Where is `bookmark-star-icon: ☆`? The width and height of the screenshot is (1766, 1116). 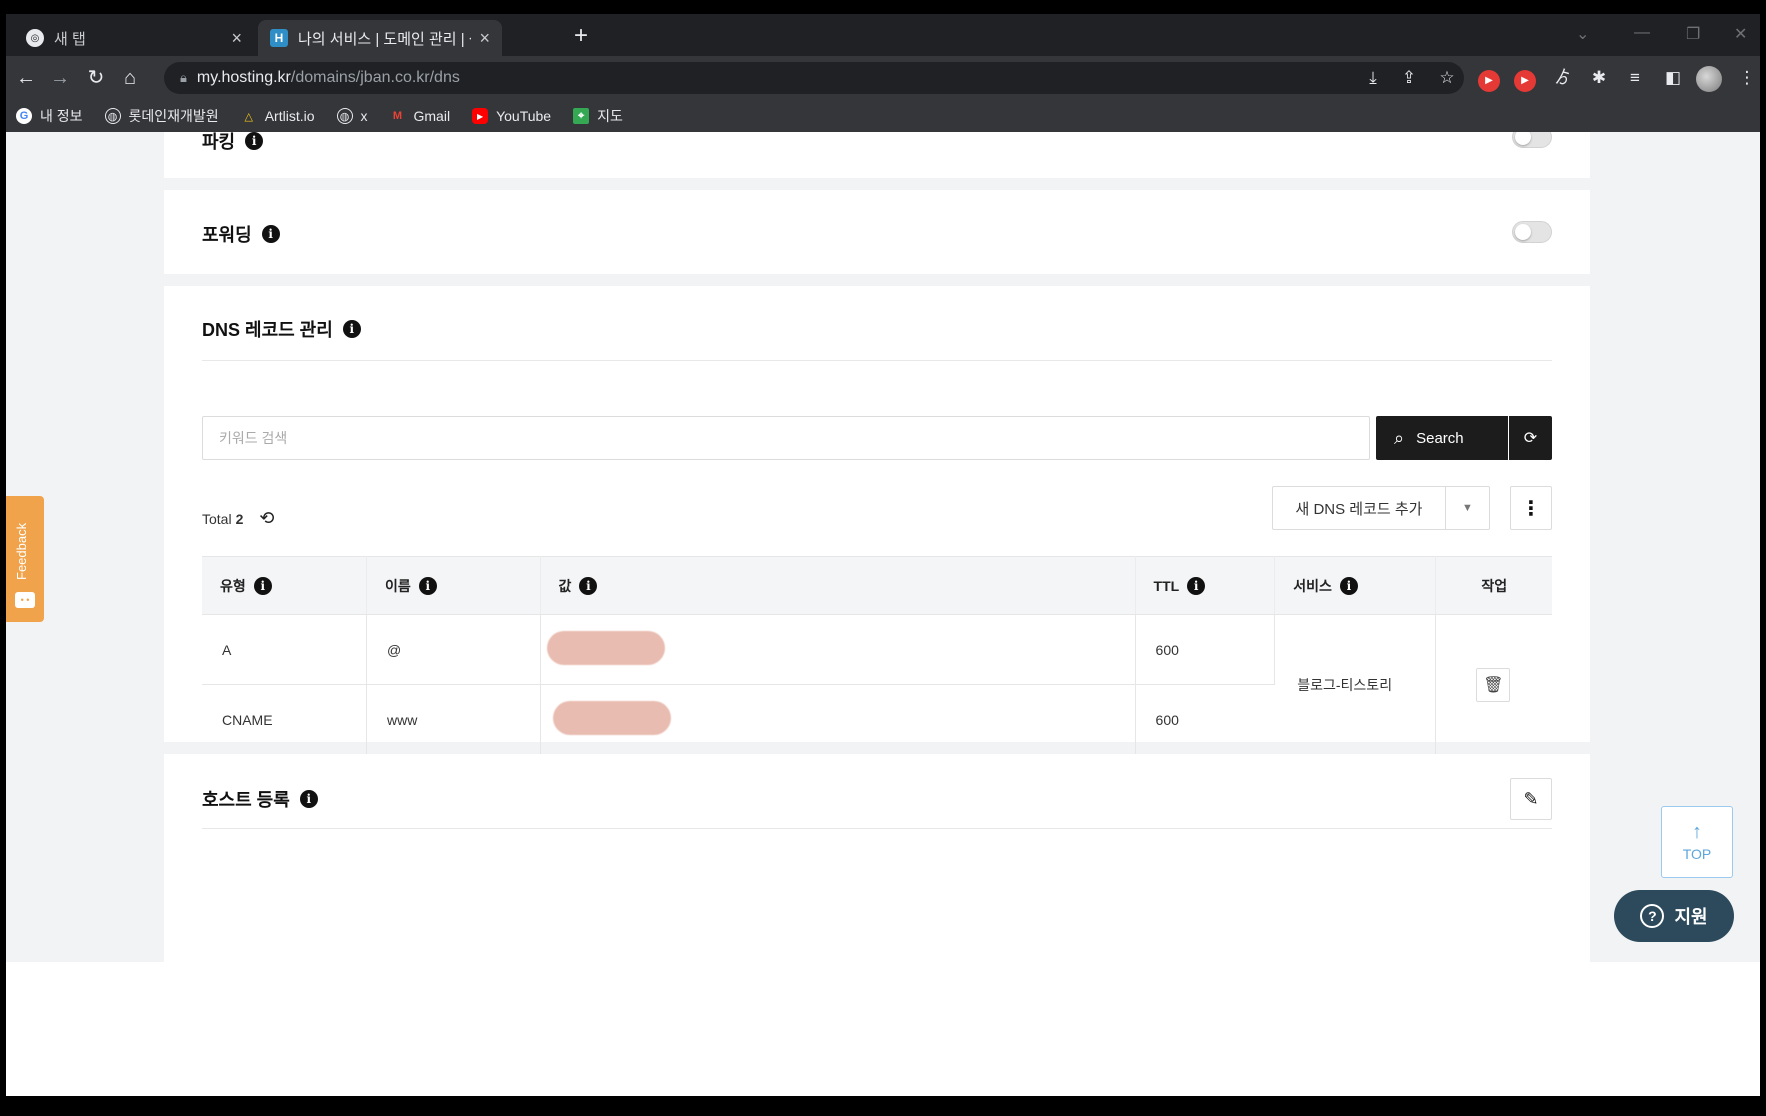 bookmark-star-icon: ☆ is located at coordinates (1447, 78).